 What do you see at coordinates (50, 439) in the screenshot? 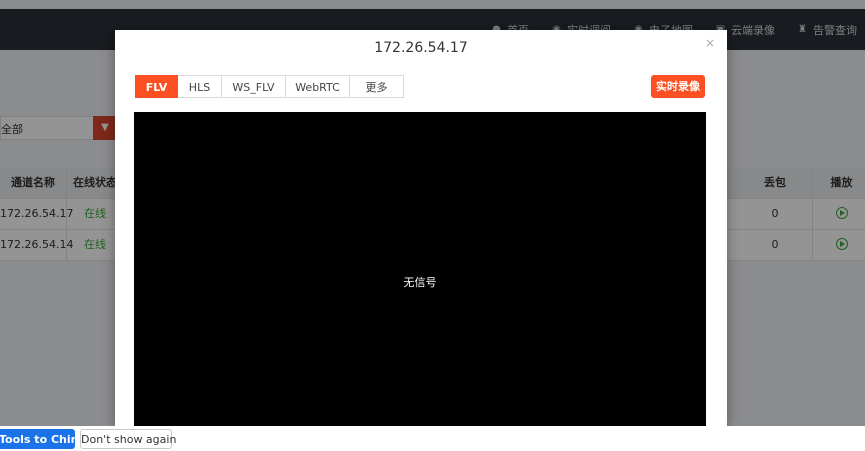
I see `translate-button: Tools to Chinese` at bounding box center [50, 439].